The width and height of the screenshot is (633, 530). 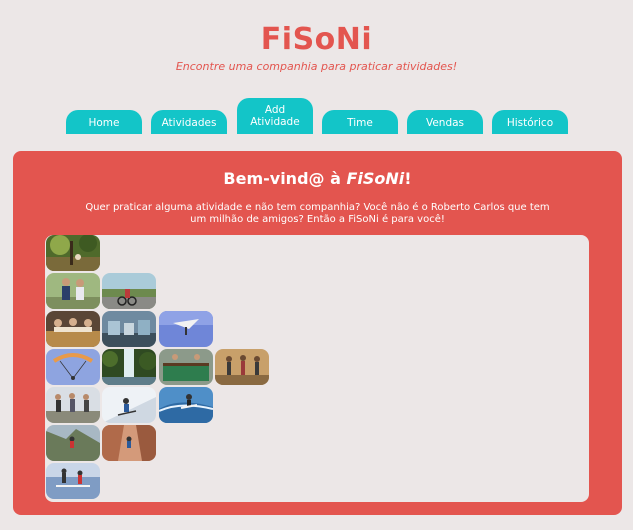 I want to click on tab-label: Vendas, so click(x=445, y=123).